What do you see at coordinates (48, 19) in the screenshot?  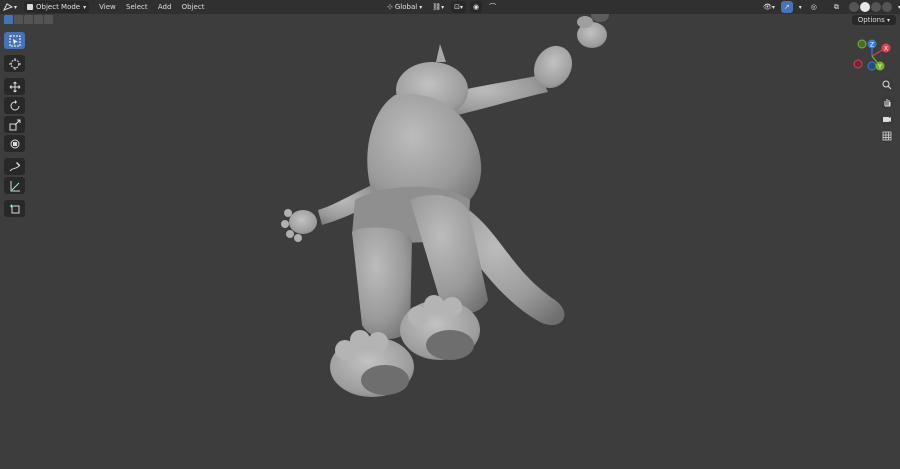 I see `select-intersect-button` at bounding box center [48, 19].